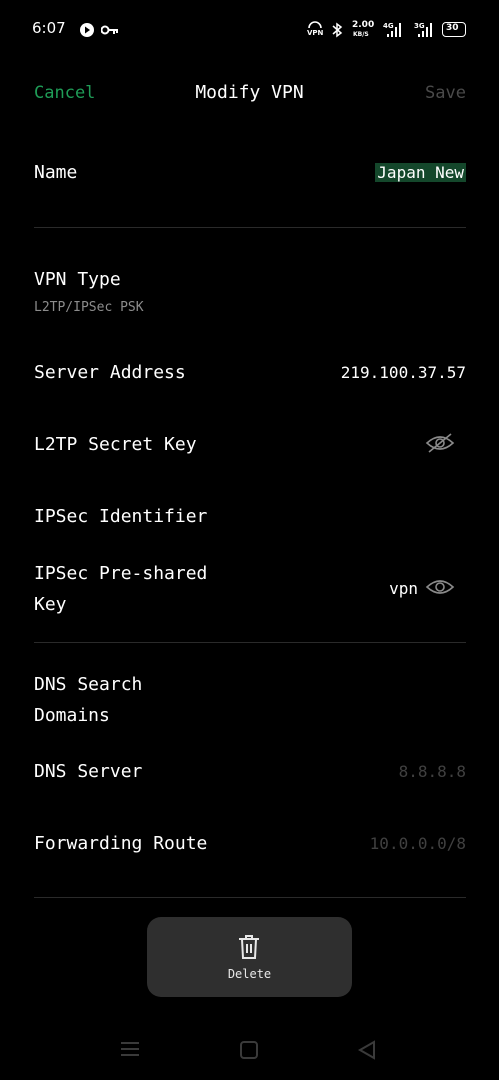 This screenshot has height=1080, width=499. What do you see at coordinates (115, 444) in the screenshot?
I see `l2tp-secret-key-label: L2TP Secret Key` at bounding box center [115, 444].